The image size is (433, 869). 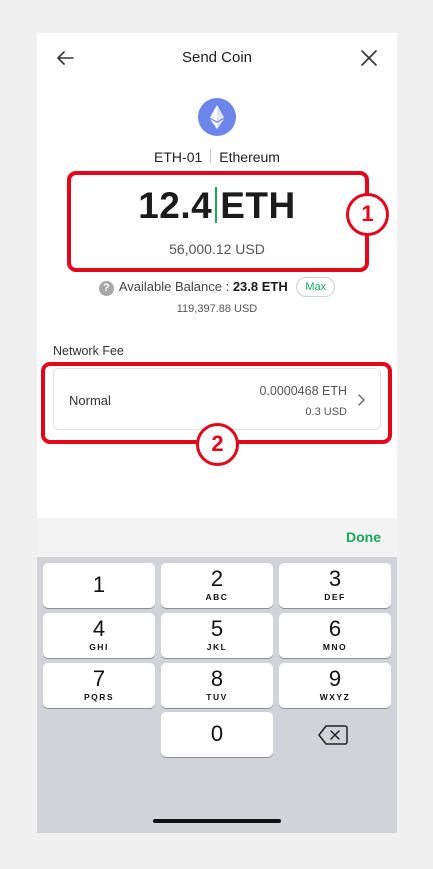 I want to click on page-title: Send Coin, so click(x=217, y=57).